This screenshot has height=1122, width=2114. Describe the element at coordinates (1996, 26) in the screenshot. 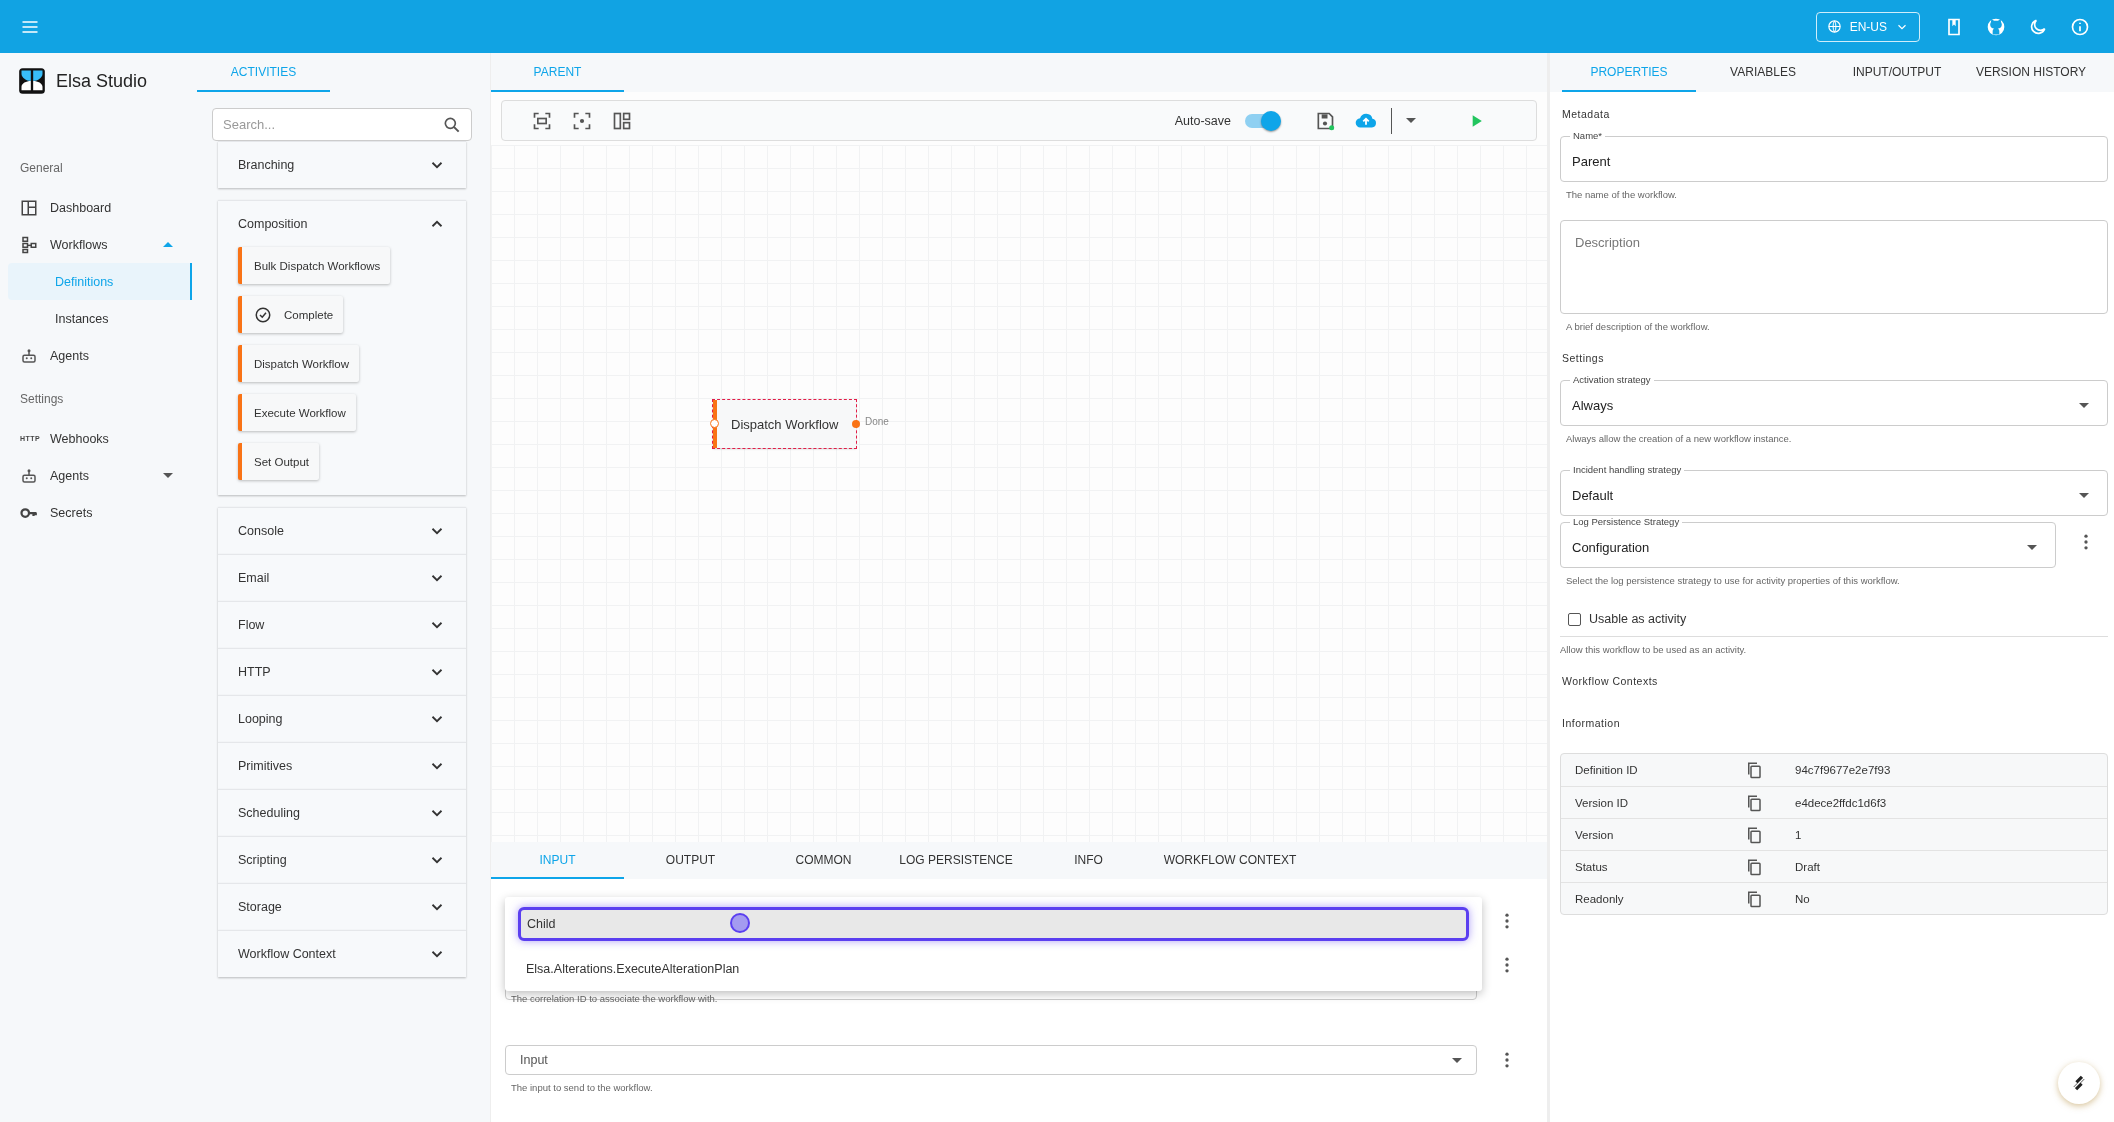

I see `cat-icon` at that location.